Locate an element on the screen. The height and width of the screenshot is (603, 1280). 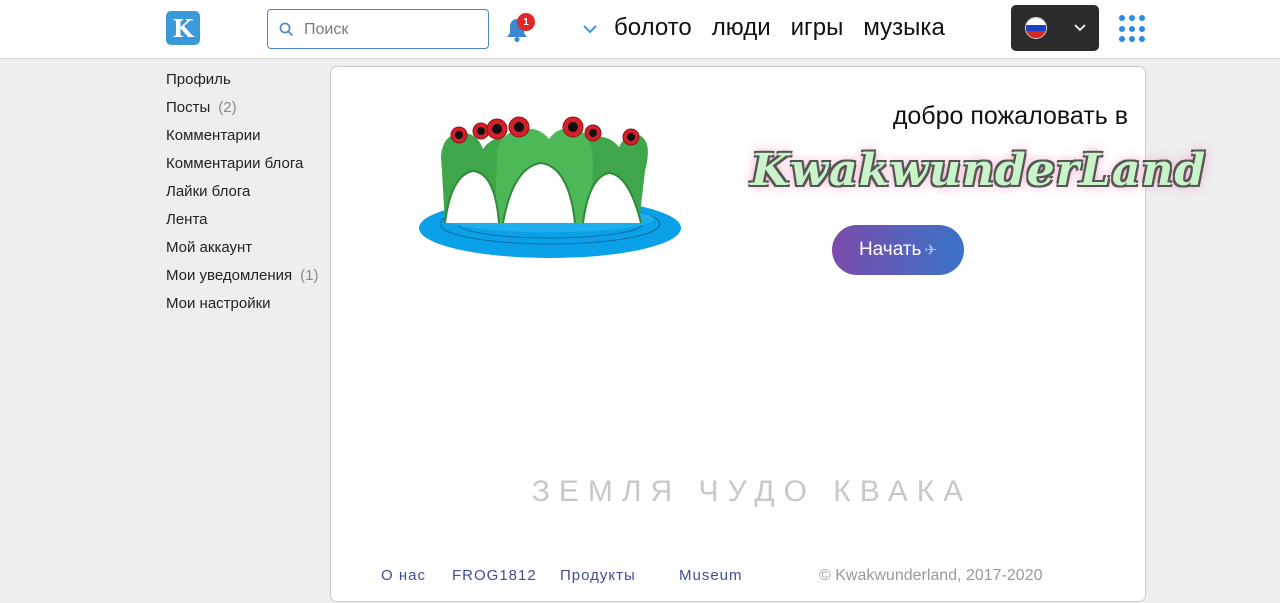
footer-link-about: О нас is located at coordinates (403, 575).